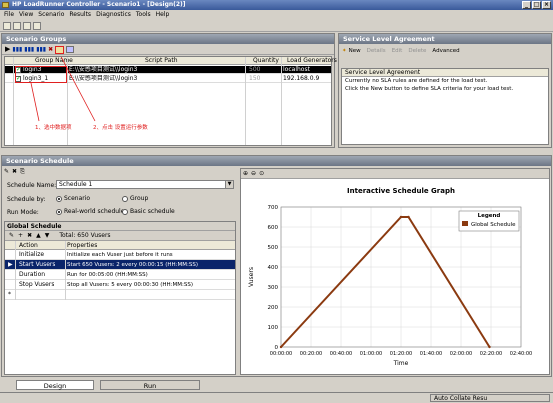 The width and height of the screenshot is (553, 403). What do you see at coordinates (73, 198) in the screenshot?
I see `radio-scenario: Scenario` at bounding box center [73, 198].